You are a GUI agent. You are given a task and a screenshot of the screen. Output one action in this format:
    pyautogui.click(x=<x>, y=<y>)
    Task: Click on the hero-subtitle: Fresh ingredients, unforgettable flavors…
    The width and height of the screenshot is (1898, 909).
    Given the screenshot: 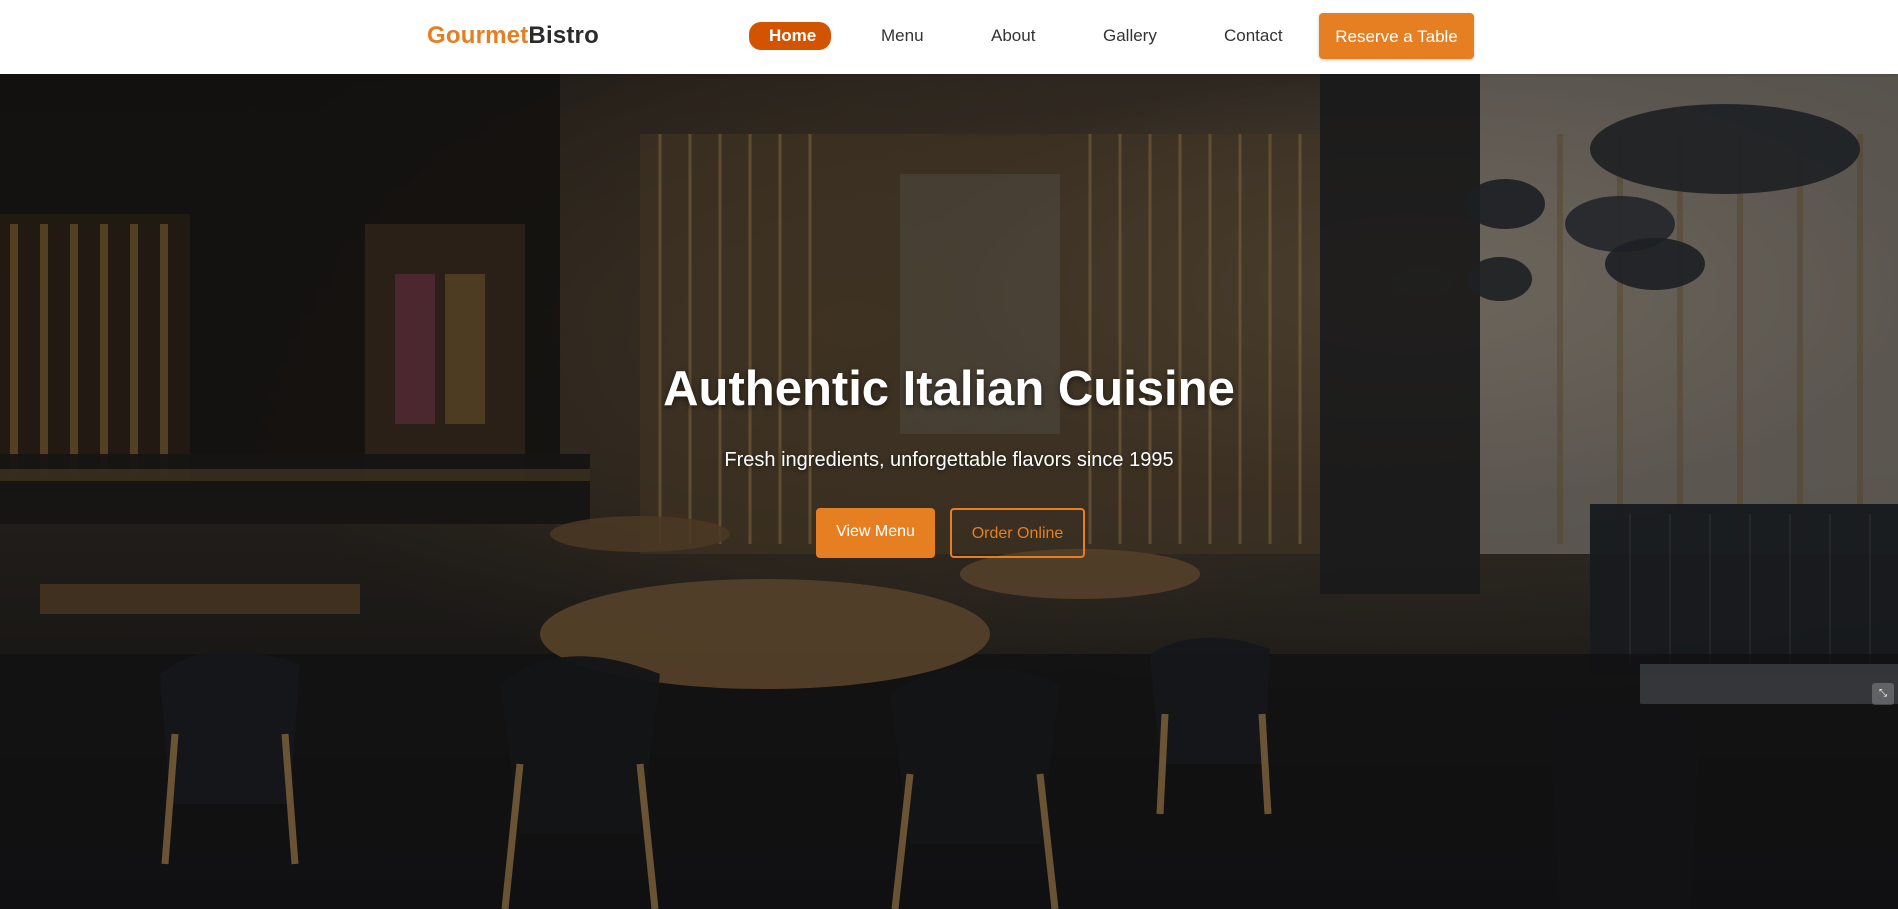 What is the action you would take?
    pyautogui.click(x=949, y=460)
    